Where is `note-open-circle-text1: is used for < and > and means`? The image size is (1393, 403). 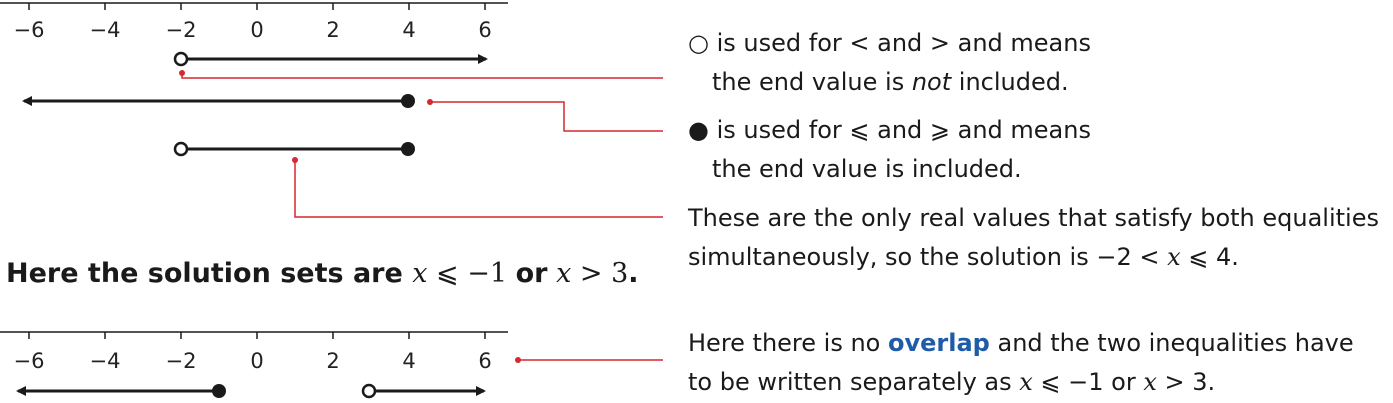
note-open-circle-text1: is used for < and > and means is located at coordinates (903, 43).